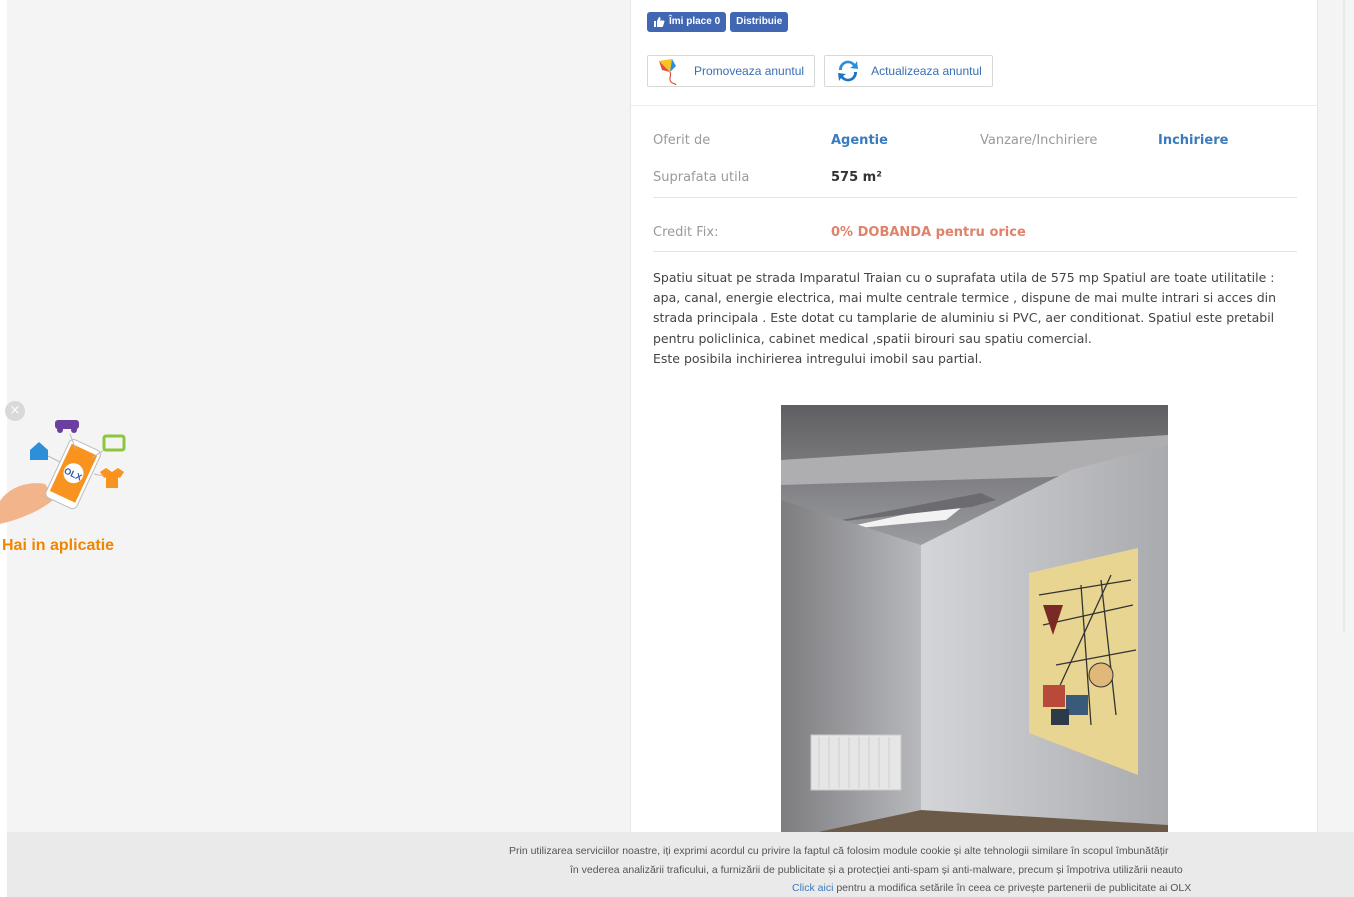 The width and height of the screenshot is (1354, 897). I want to click on phone-app-illustration-icon: OLX, so click(63, 472).